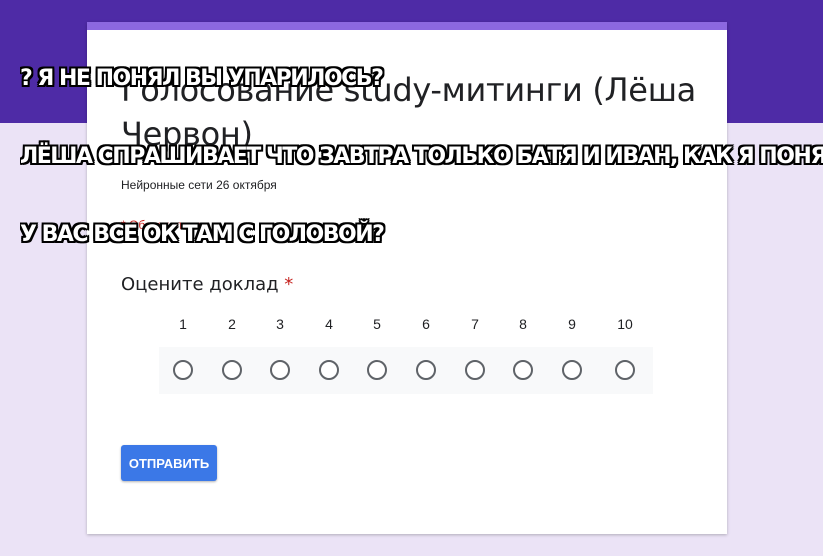 This screenshot has height=556, width=823. I want to click on scale-labels: 1 2 3 4 5 6 7 8 9 10, so click(406, 326).